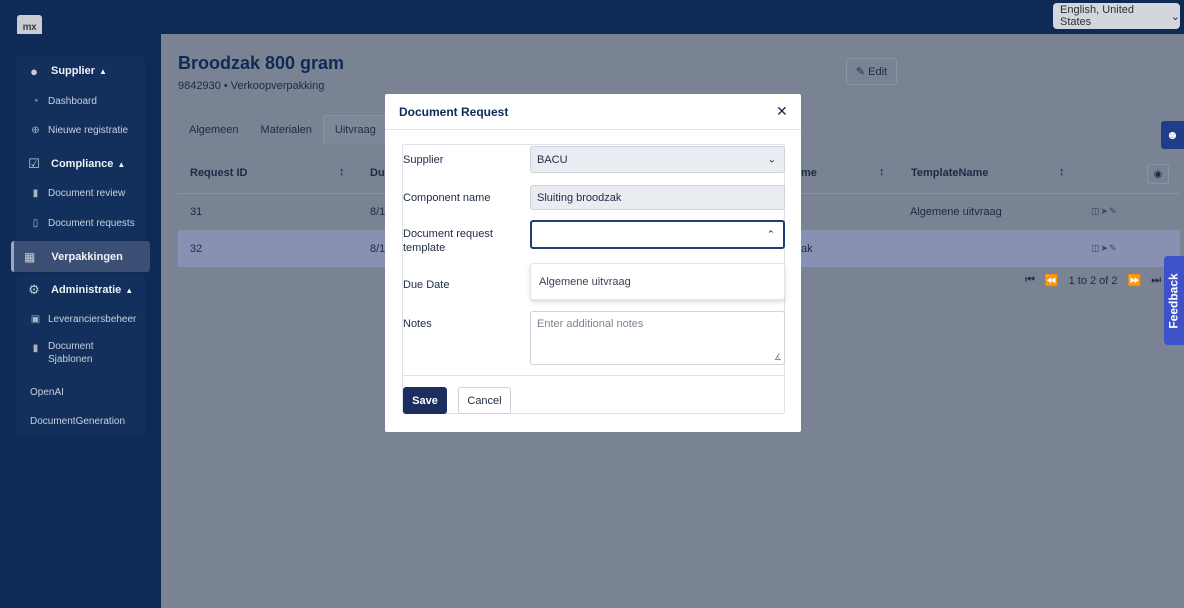 The width and height of the screenshot is (1184, 608). What do you see at coordinates (1097, 16) in the screenshot?
I see `language-label: English, United States` at bounding box center [1097, 16].